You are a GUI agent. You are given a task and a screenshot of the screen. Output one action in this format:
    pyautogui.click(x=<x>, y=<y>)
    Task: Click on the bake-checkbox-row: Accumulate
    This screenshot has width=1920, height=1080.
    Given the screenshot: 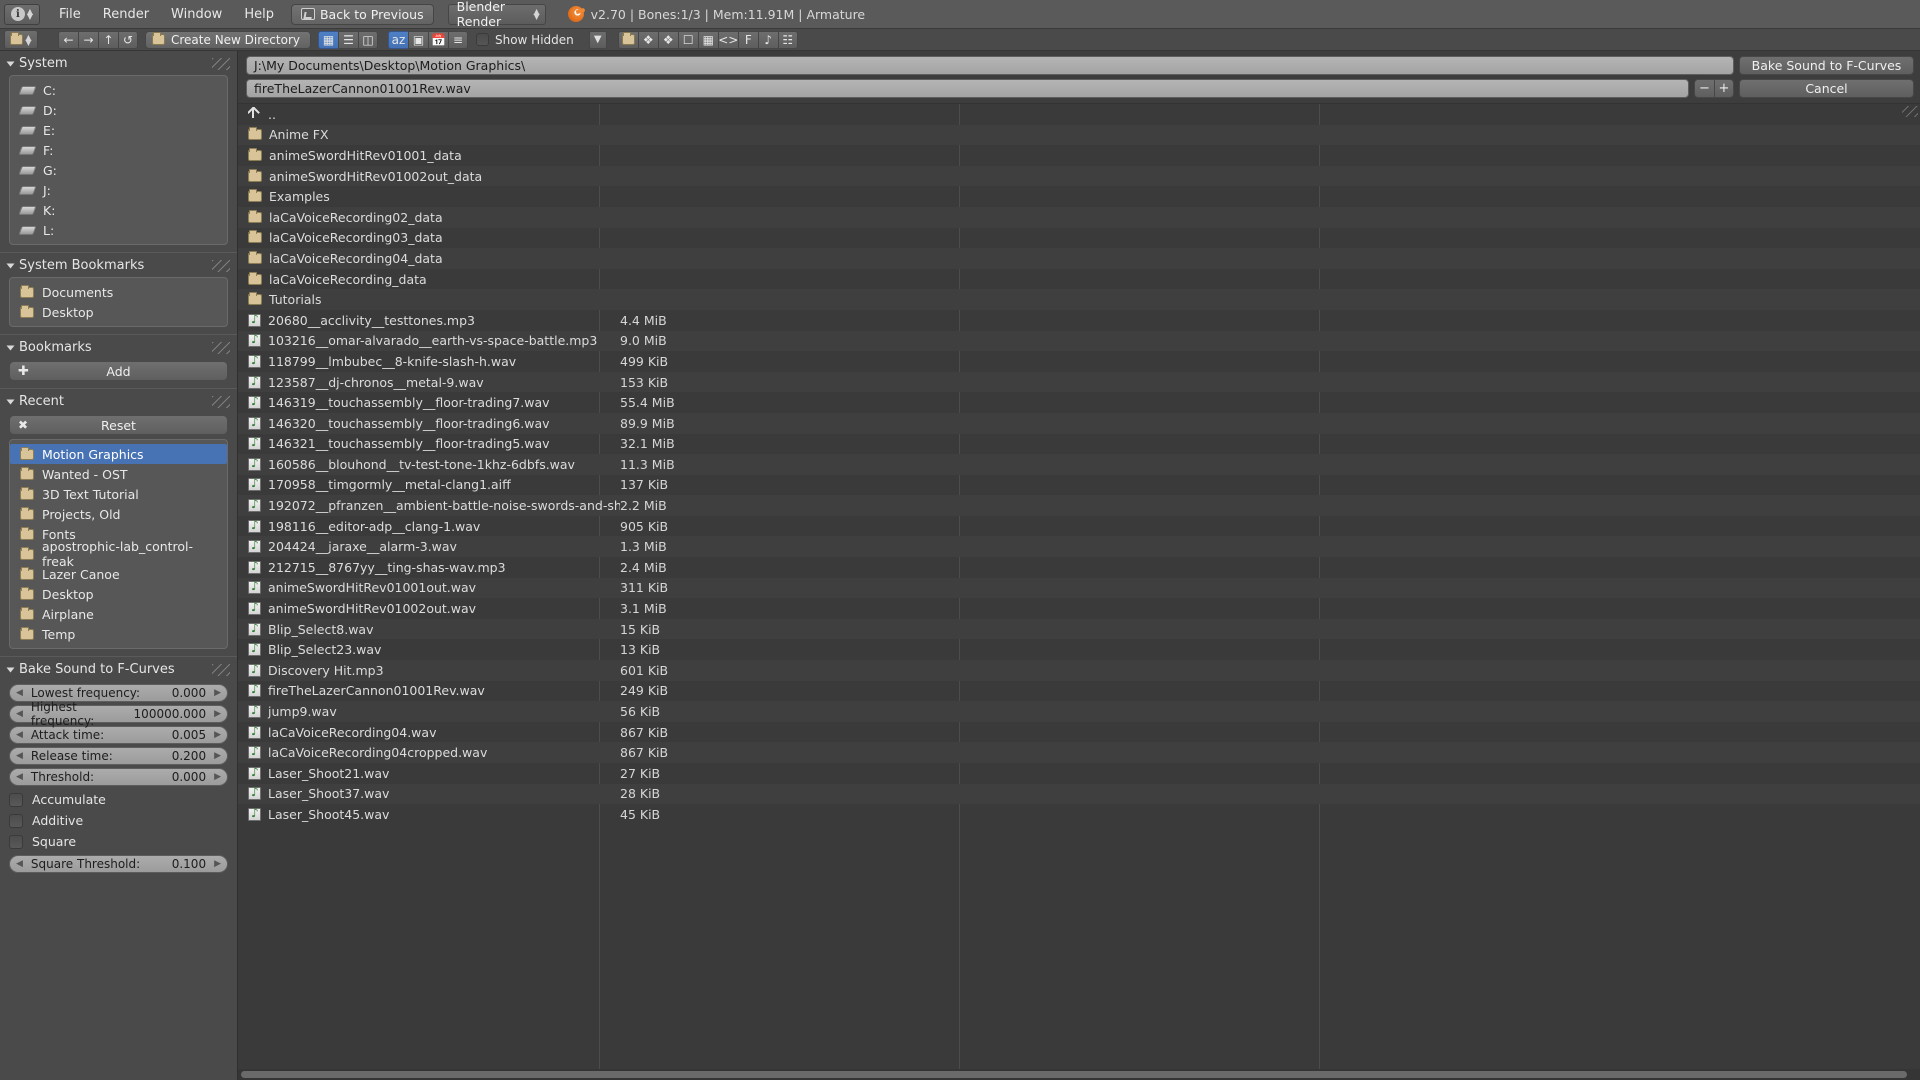 What is the action you would take?
    pyautogui.click(x=118, y=799)
    